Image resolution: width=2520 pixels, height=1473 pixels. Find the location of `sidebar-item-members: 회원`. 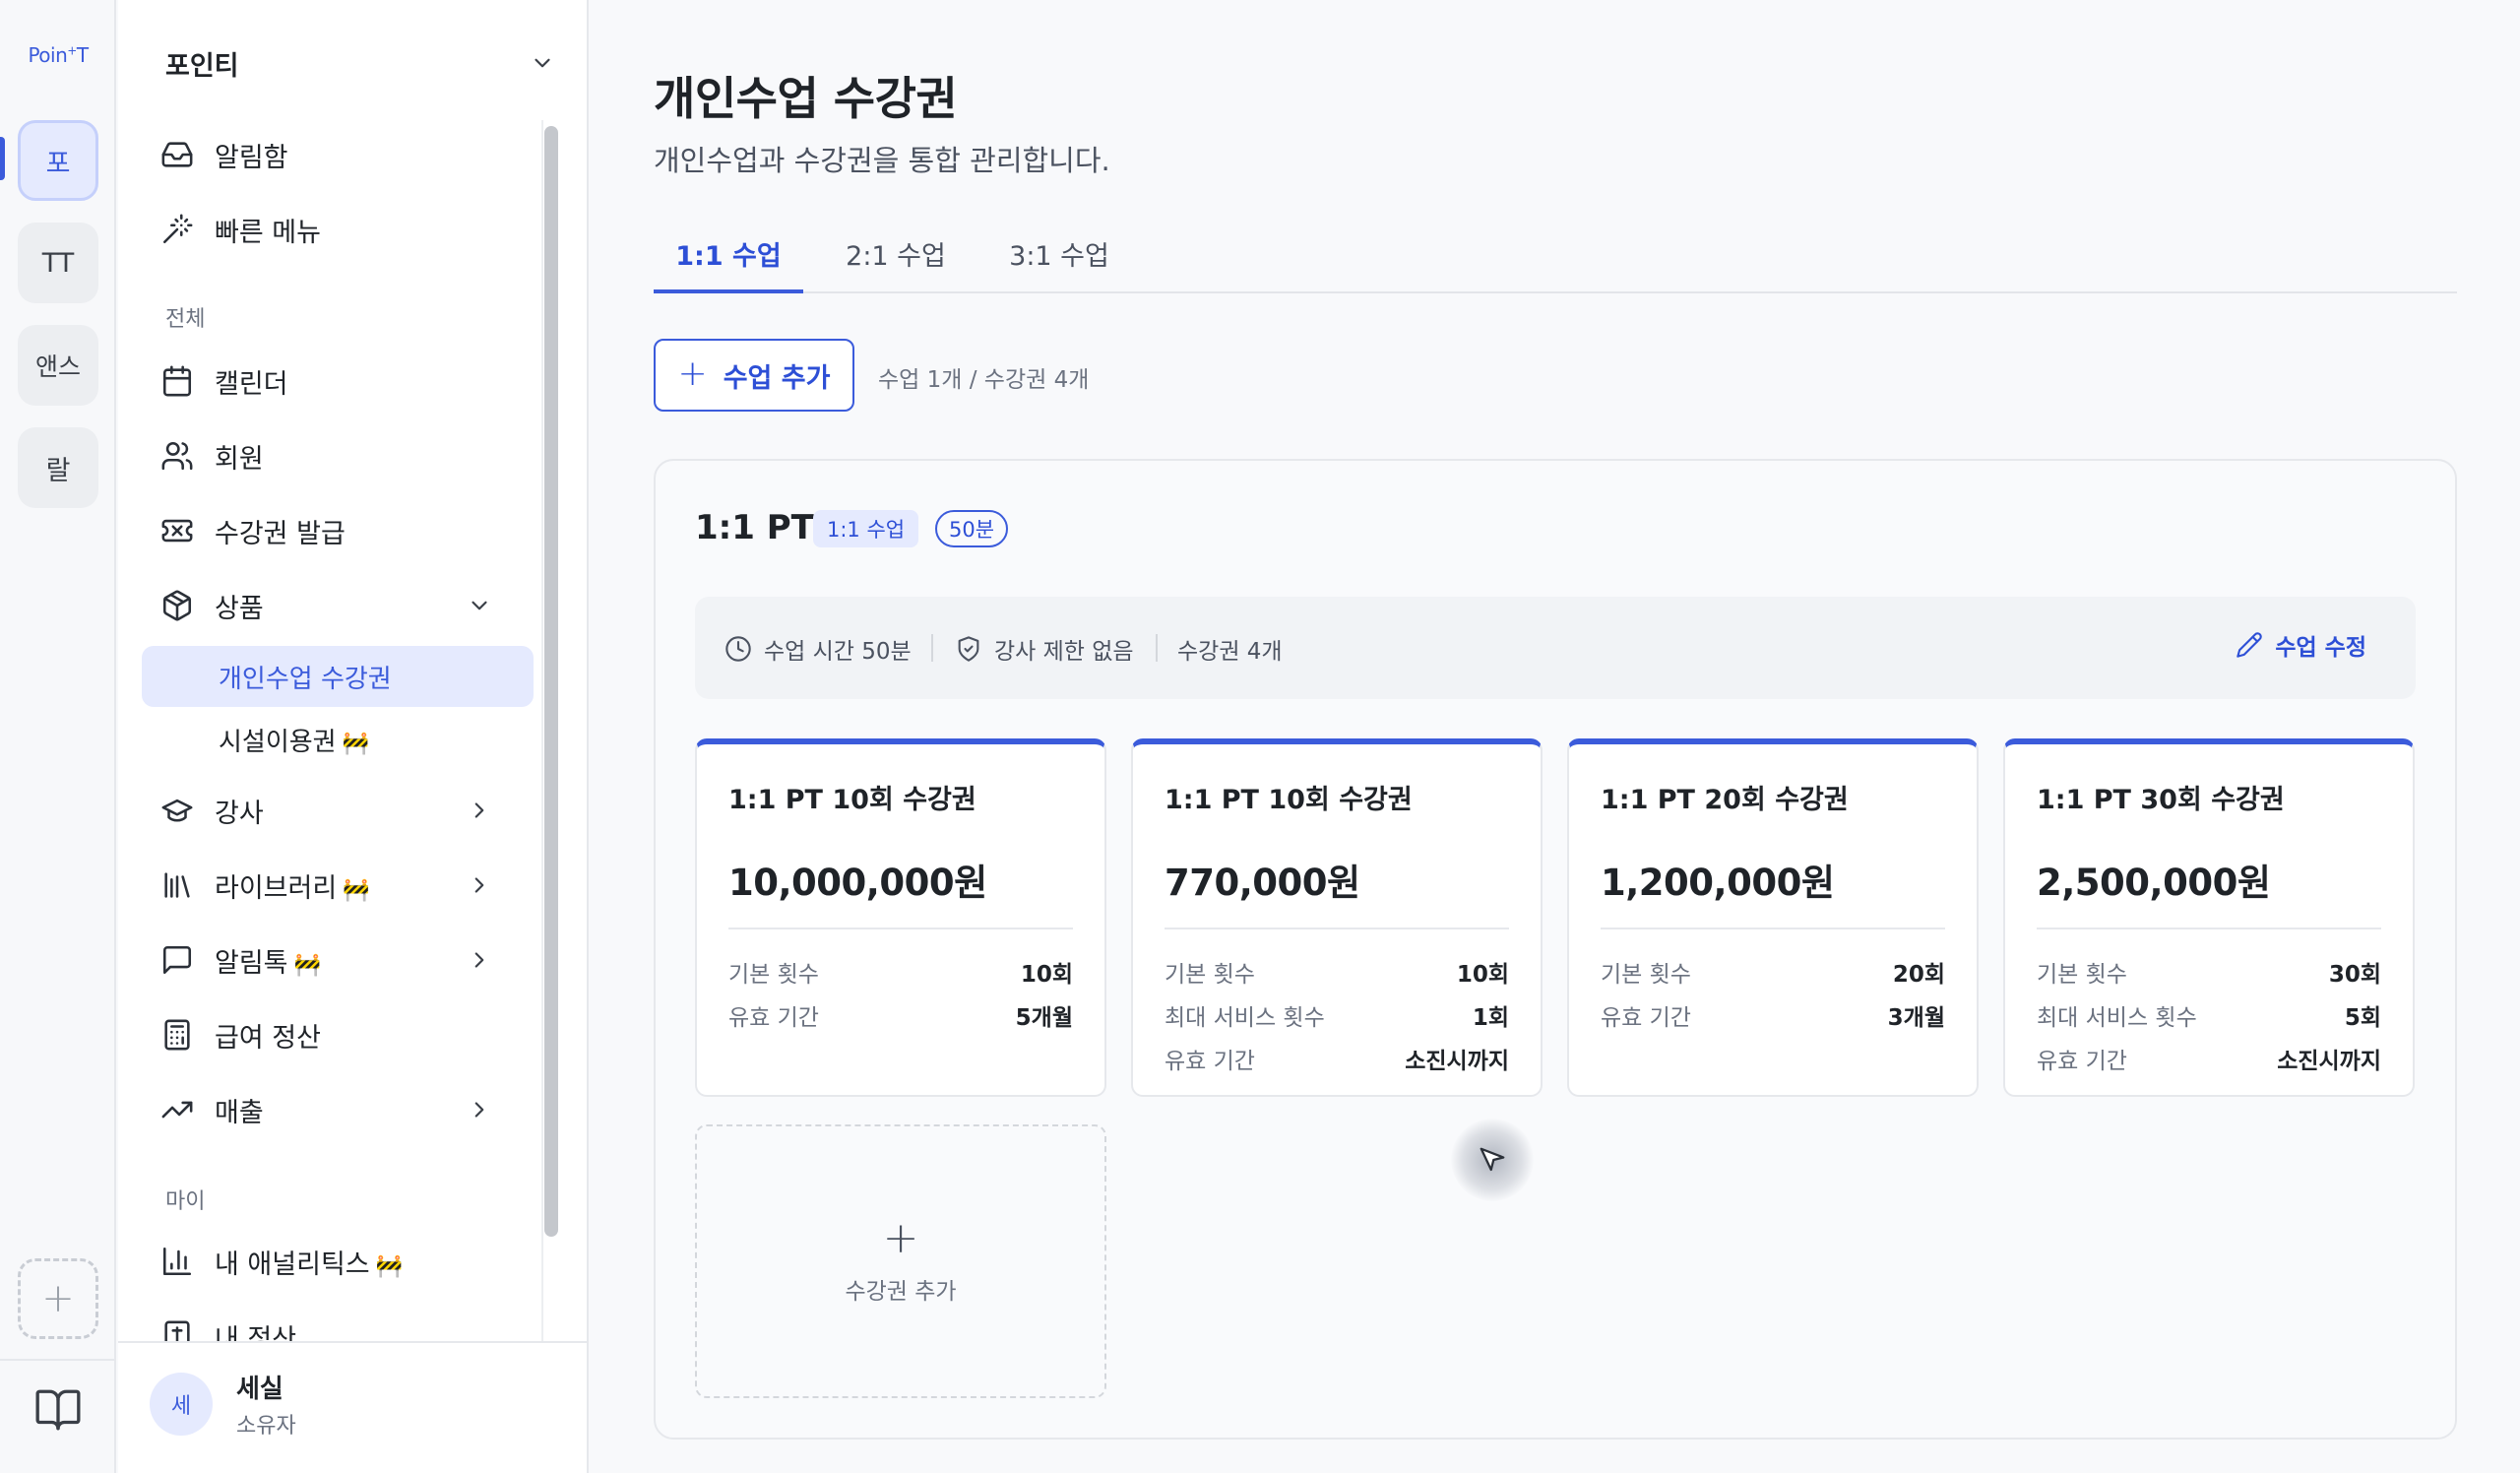

sidebar-item-members: 회원 is located at coordinates (327, 455).